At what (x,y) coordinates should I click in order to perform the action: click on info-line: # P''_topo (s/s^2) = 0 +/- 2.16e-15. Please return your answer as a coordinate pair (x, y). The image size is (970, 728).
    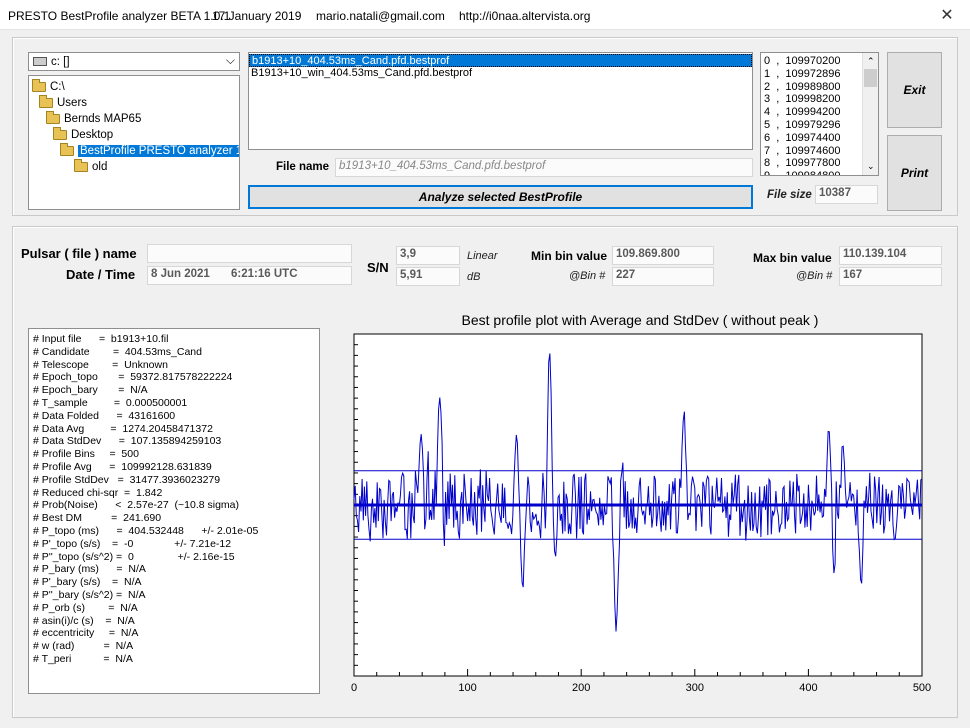
    Looking at the image, I should click on (134, 556).